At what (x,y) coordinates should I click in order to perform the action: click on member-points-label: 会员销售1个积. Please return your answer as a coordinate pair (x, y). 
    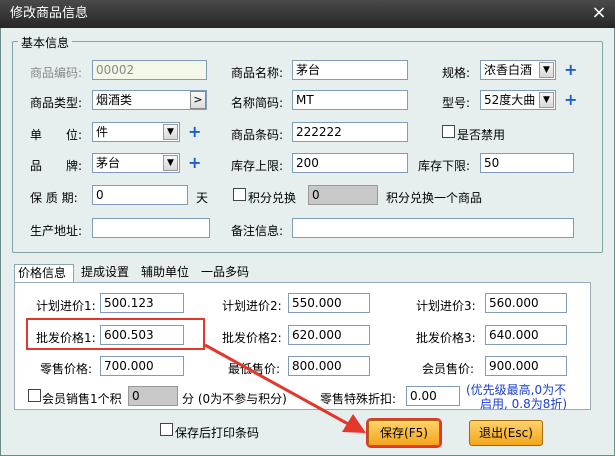
    Looking at the image, I should click on (82, 399).